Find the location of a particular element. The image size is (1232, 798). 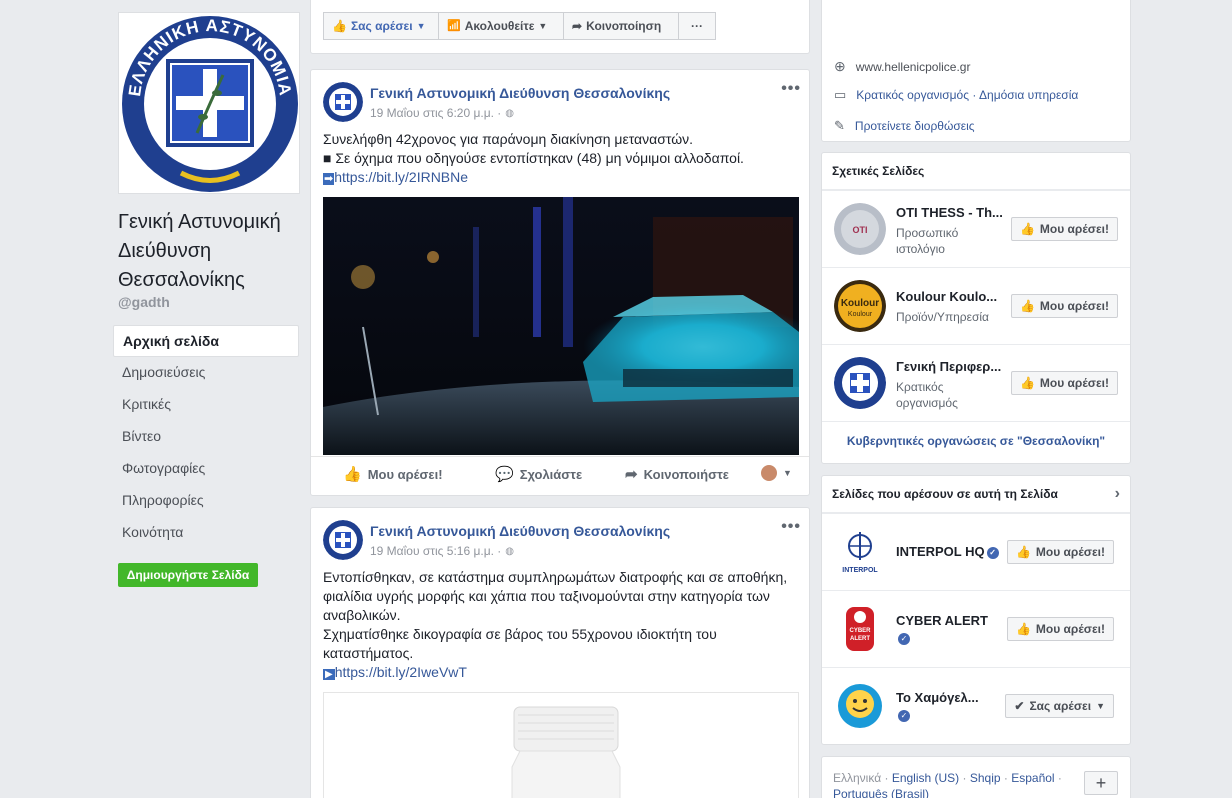

post-link: https://bit.ly/2IweVwT is located at coordinates (401, 672).